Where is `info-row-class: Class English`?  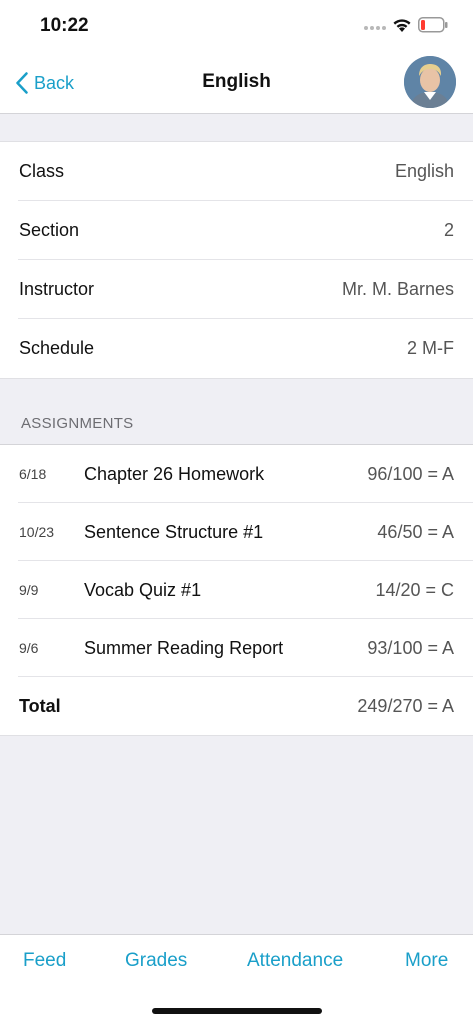
info-row-class: Class English is located at coordinates (245, 171).